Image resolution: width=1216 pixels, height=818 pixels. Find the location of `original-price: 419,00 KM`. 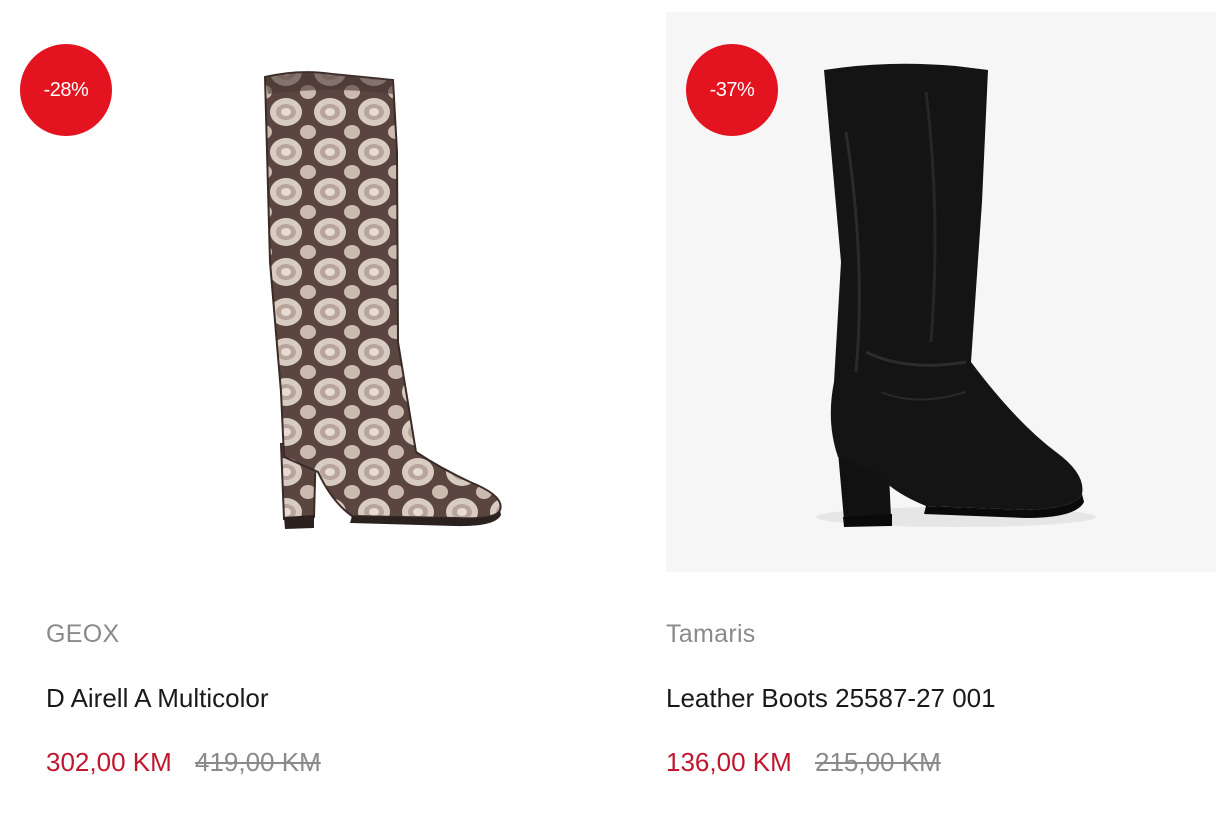

original-price: 419,00 KM is located at coordinates (257, 762).